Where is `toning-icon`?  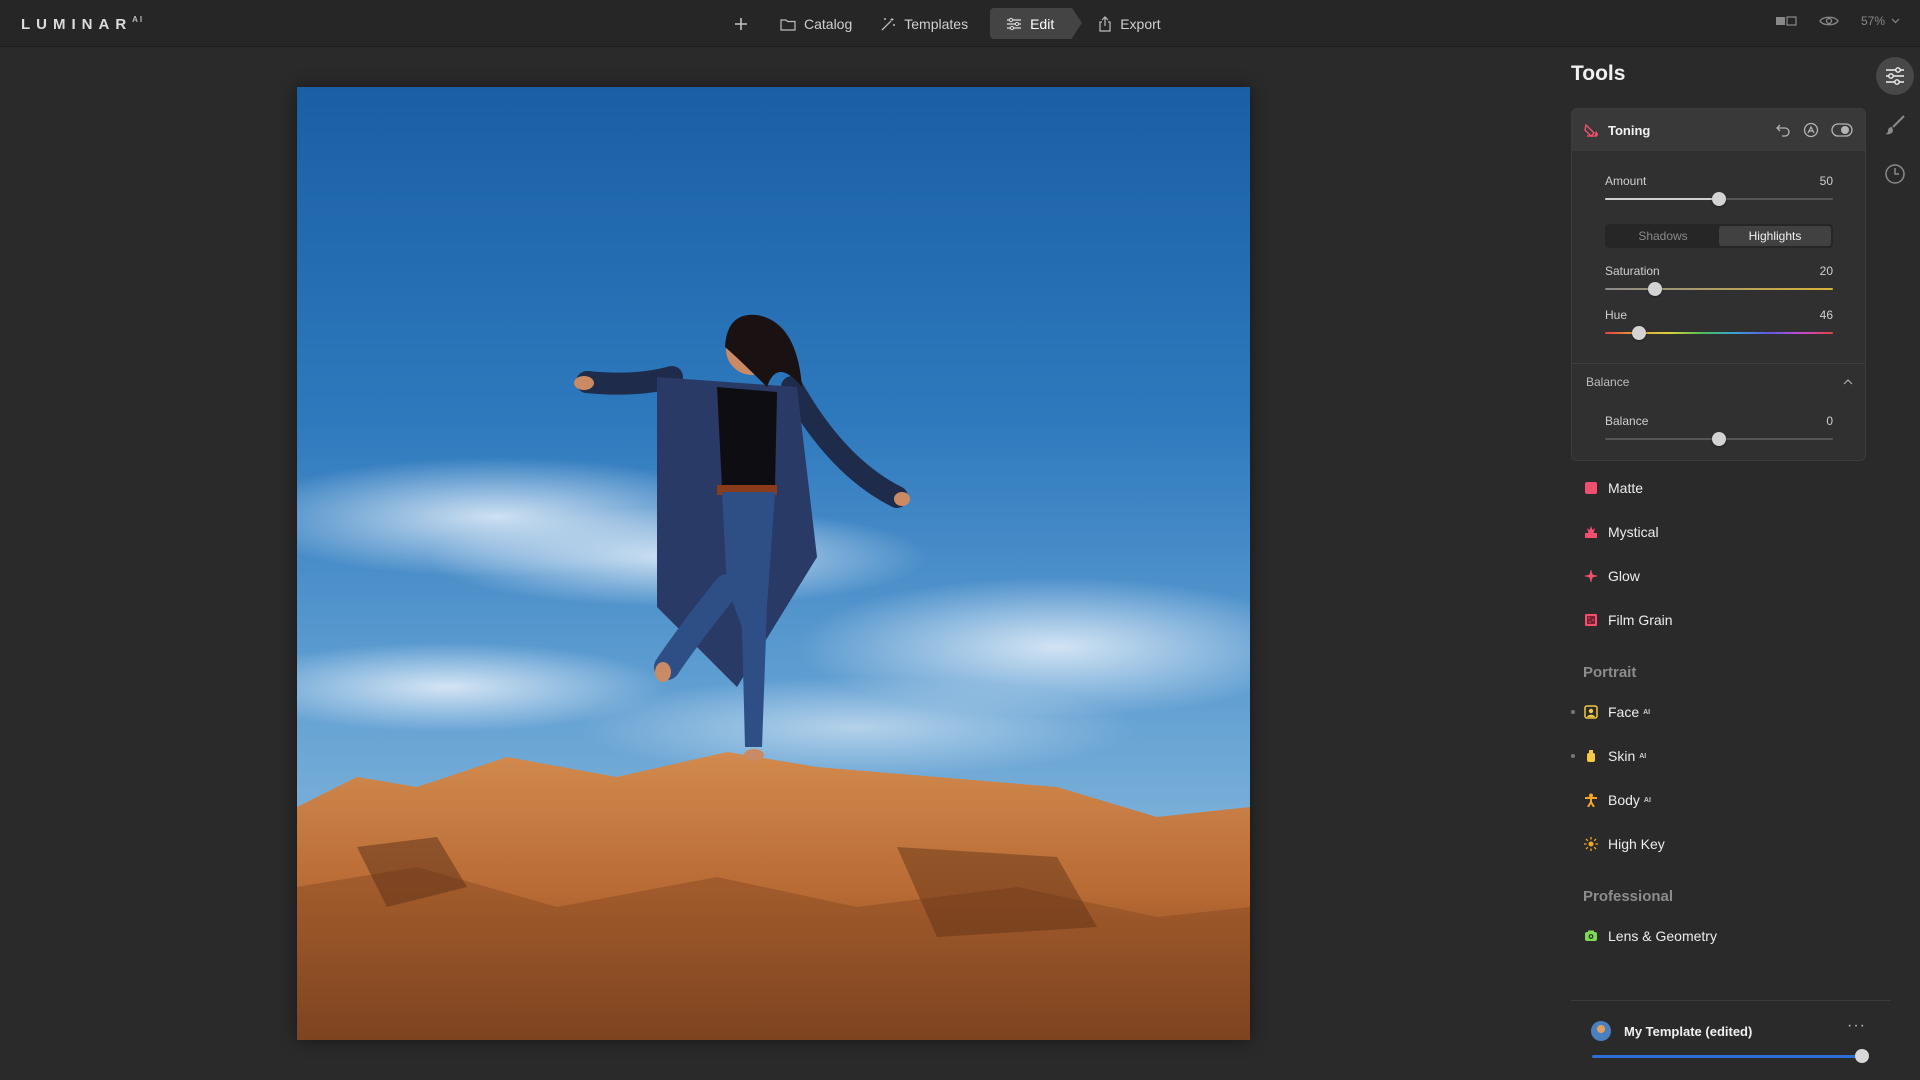 toning-icon is located at coordinates (1591, 130).